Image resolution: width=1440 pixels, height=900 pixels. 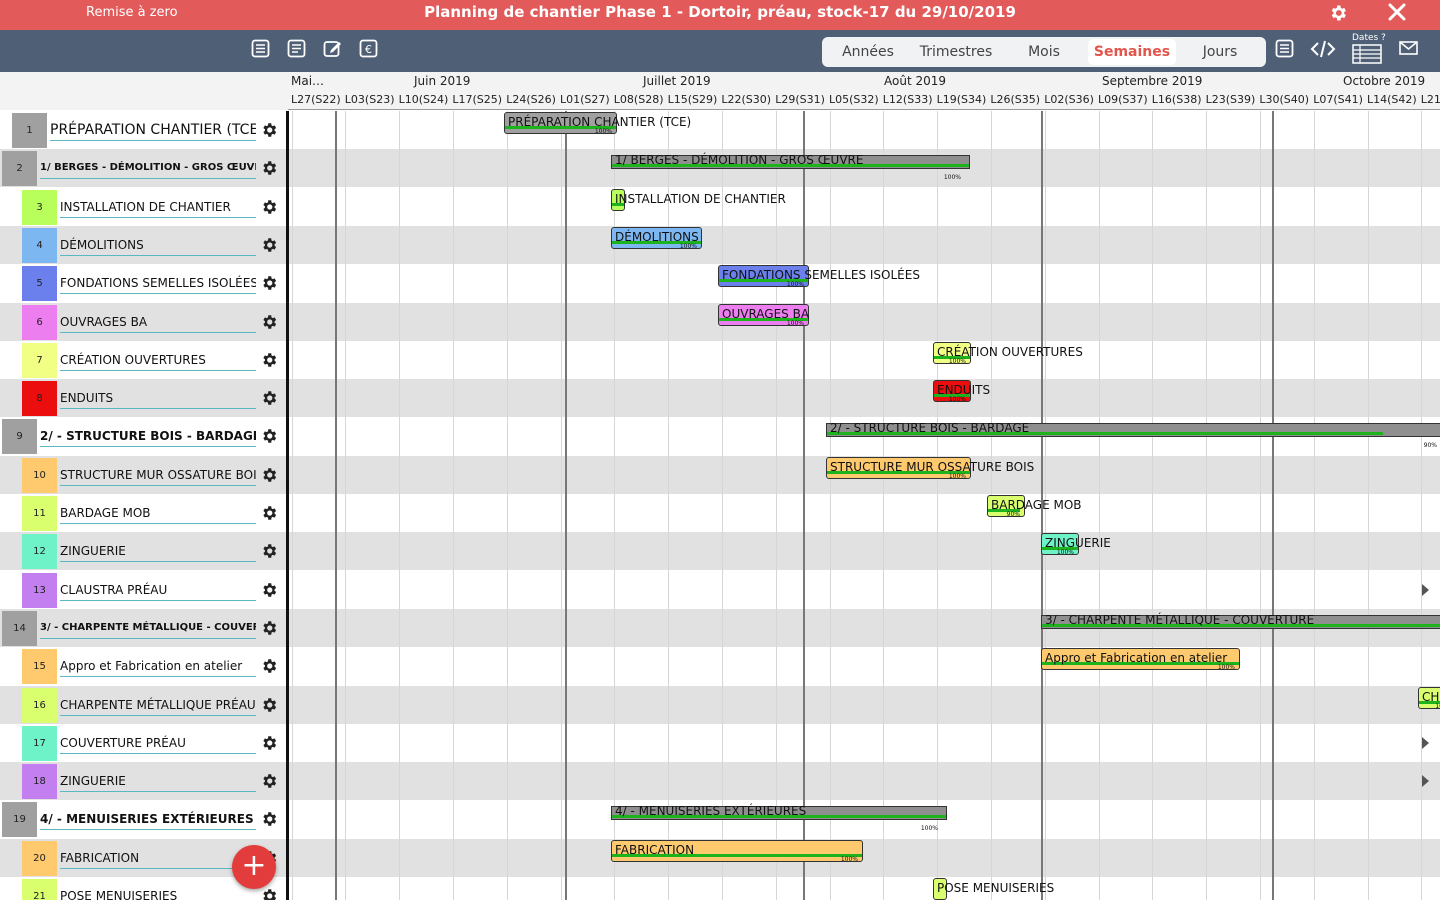 What do you see at coordinates (720, 244) in the screenshot?
I see `task-row: 4 DÉMOLITIONS` at bounding box center [720, 244].